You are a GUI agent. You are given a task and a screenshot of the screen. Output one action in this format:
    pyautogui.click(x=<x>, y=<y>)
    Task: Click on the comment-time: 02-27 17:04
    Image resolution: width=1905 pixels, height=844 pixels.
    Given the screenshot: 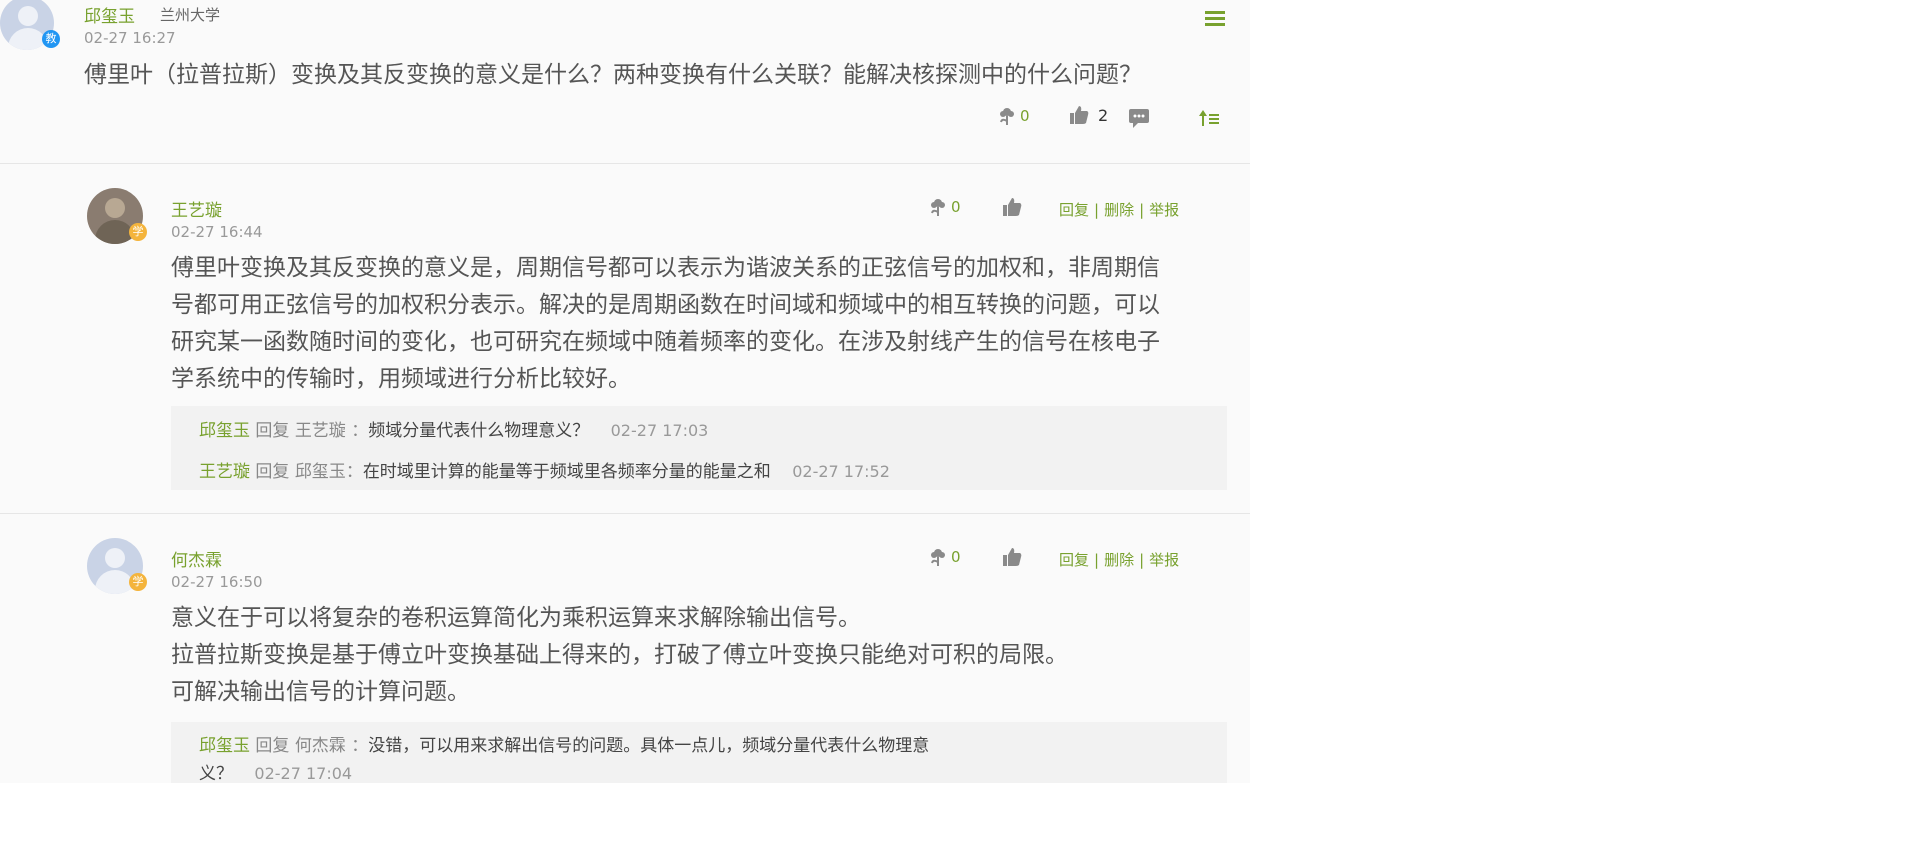 What is the action you would take?
    pyautogui.click(x=303, y=773)
    